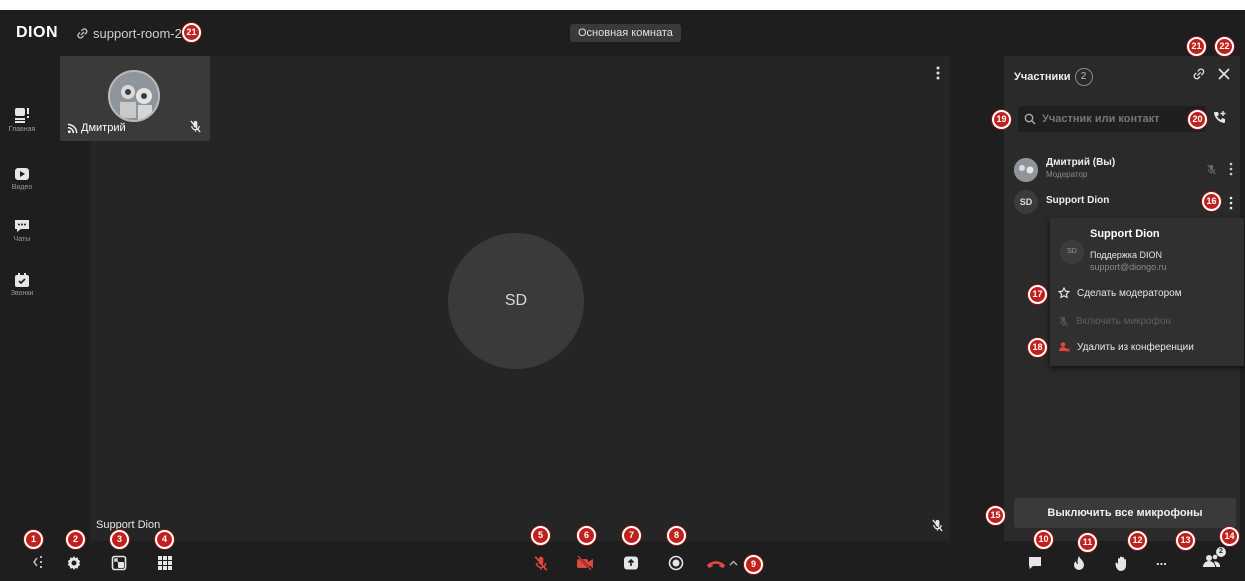  I want to click on participant-avatar: SD, so click(1026, 202).